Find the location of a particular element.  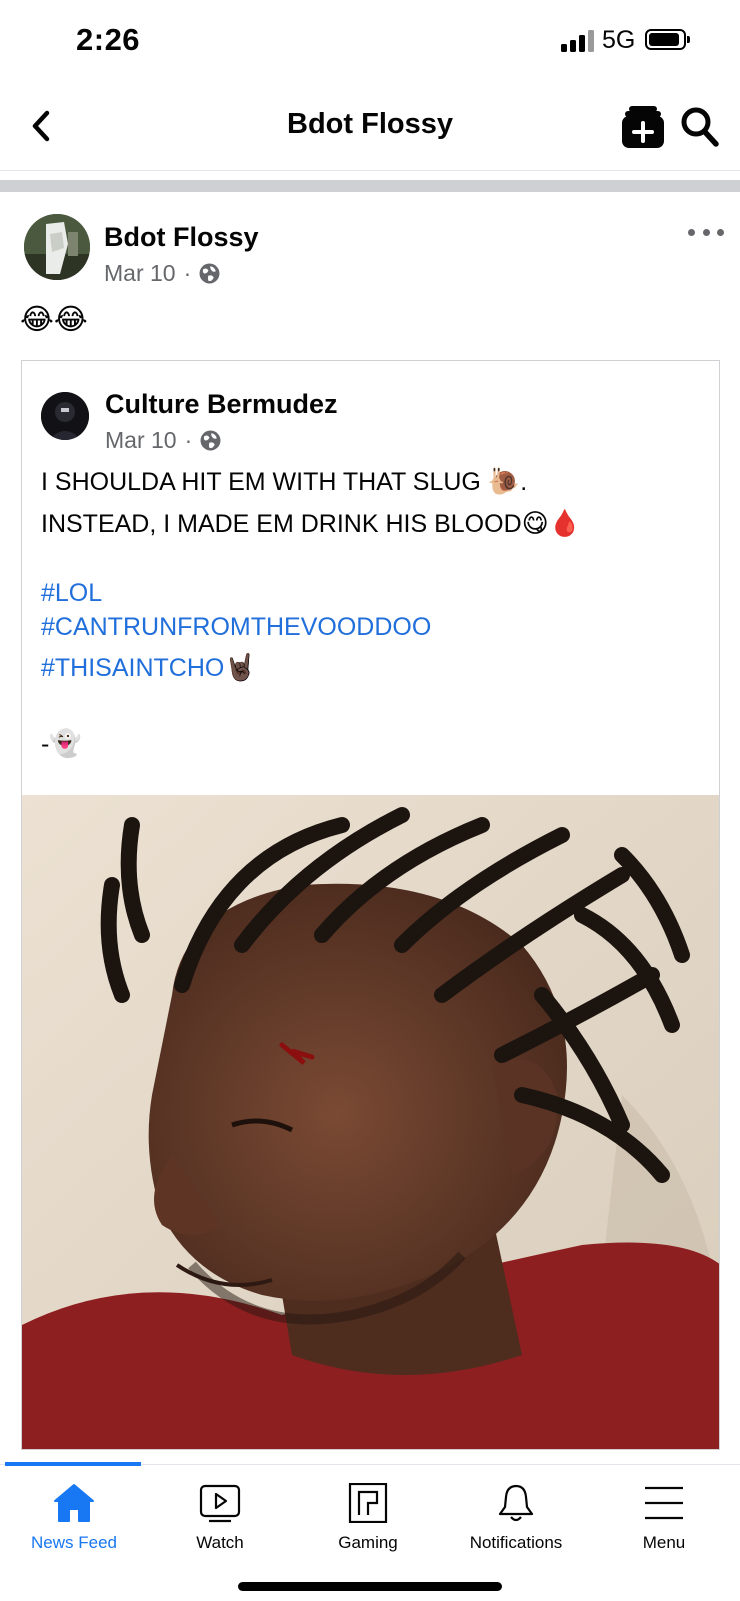

home-icon is located at coordinates (74, 1503).